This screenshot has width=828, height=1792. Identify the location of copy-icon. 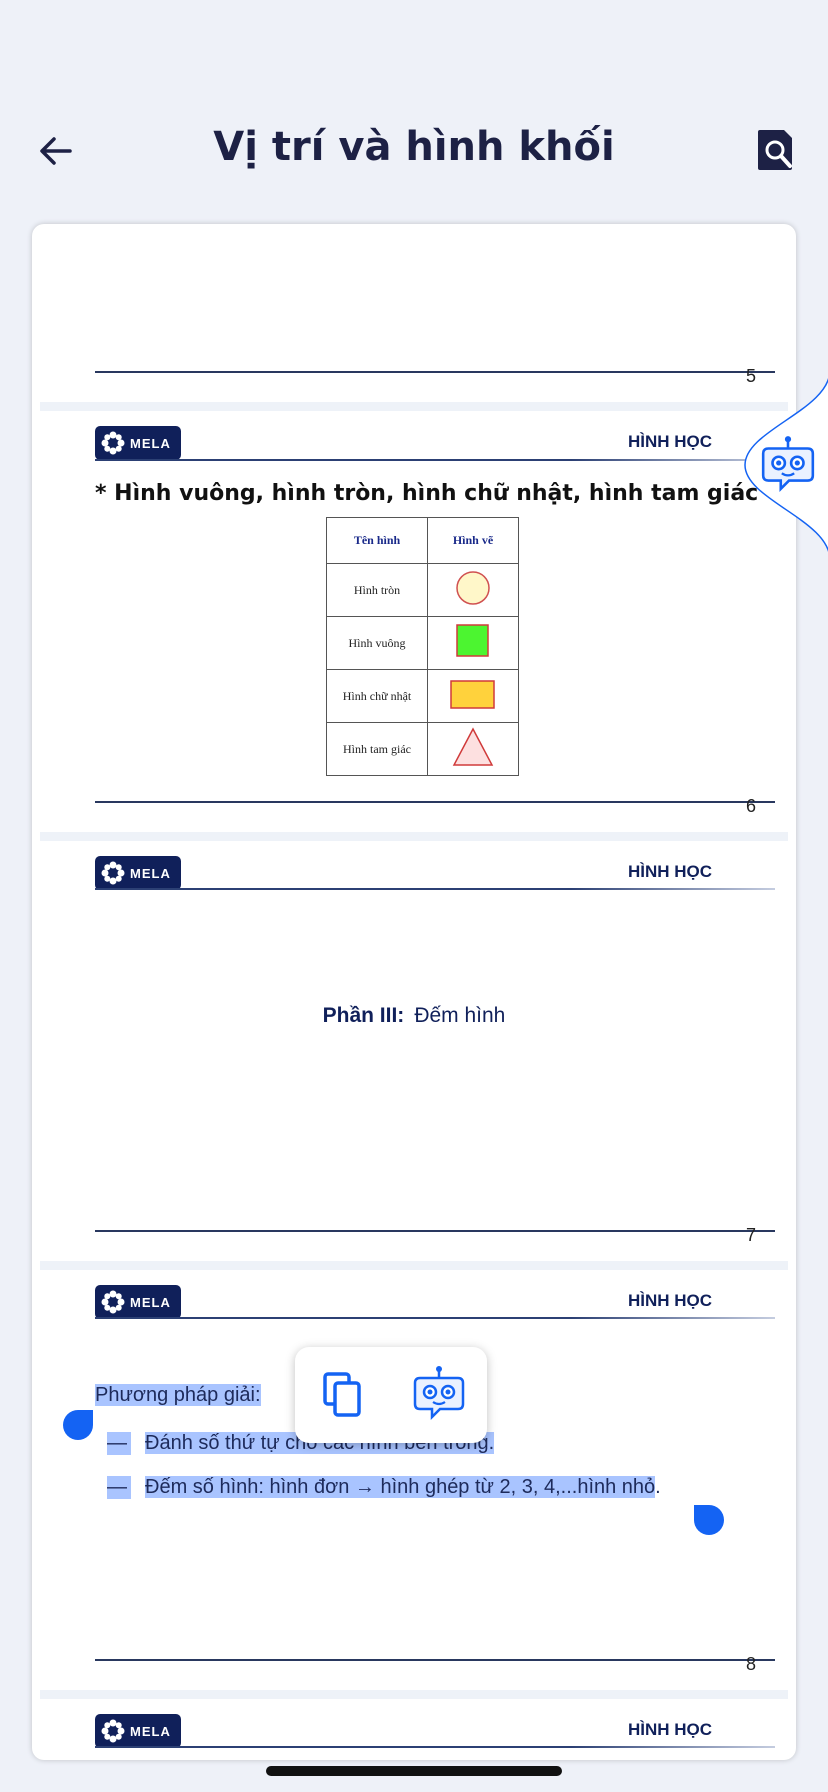
(342, 1394).